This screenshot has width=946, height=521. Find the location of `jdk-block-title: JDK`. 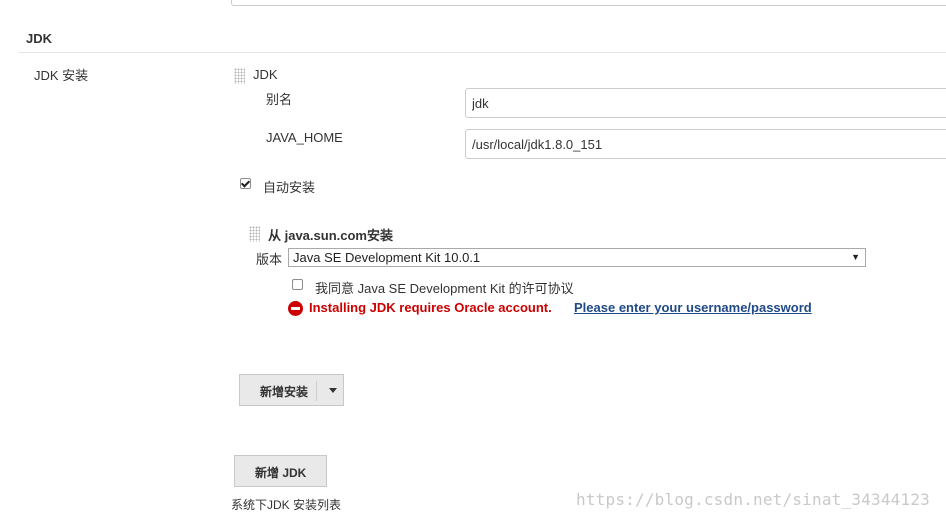

jdk-block-title: JDK is located at coordinates (265, 74).